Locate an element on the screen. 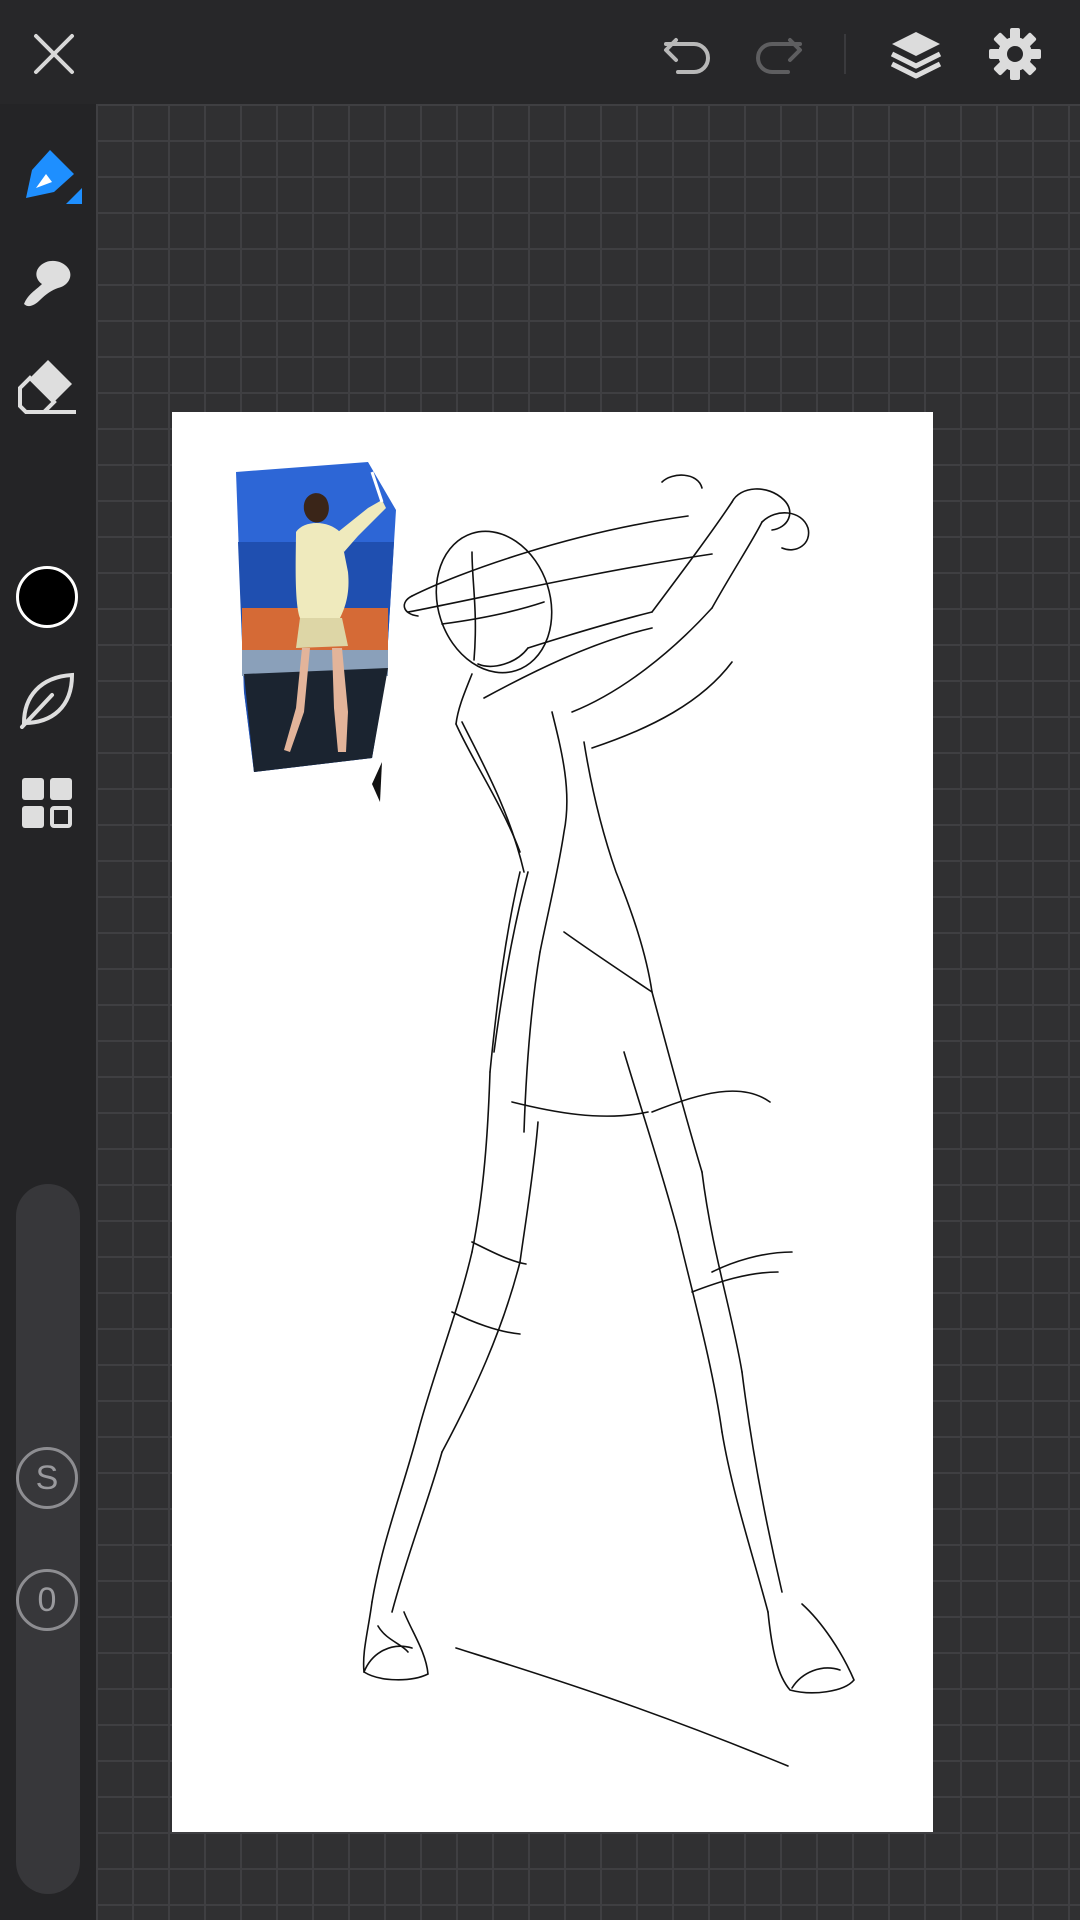 Image resolution: width=1080 pixels, height=1920 pixels. gear-icon is located at coordinates (1015, 54).